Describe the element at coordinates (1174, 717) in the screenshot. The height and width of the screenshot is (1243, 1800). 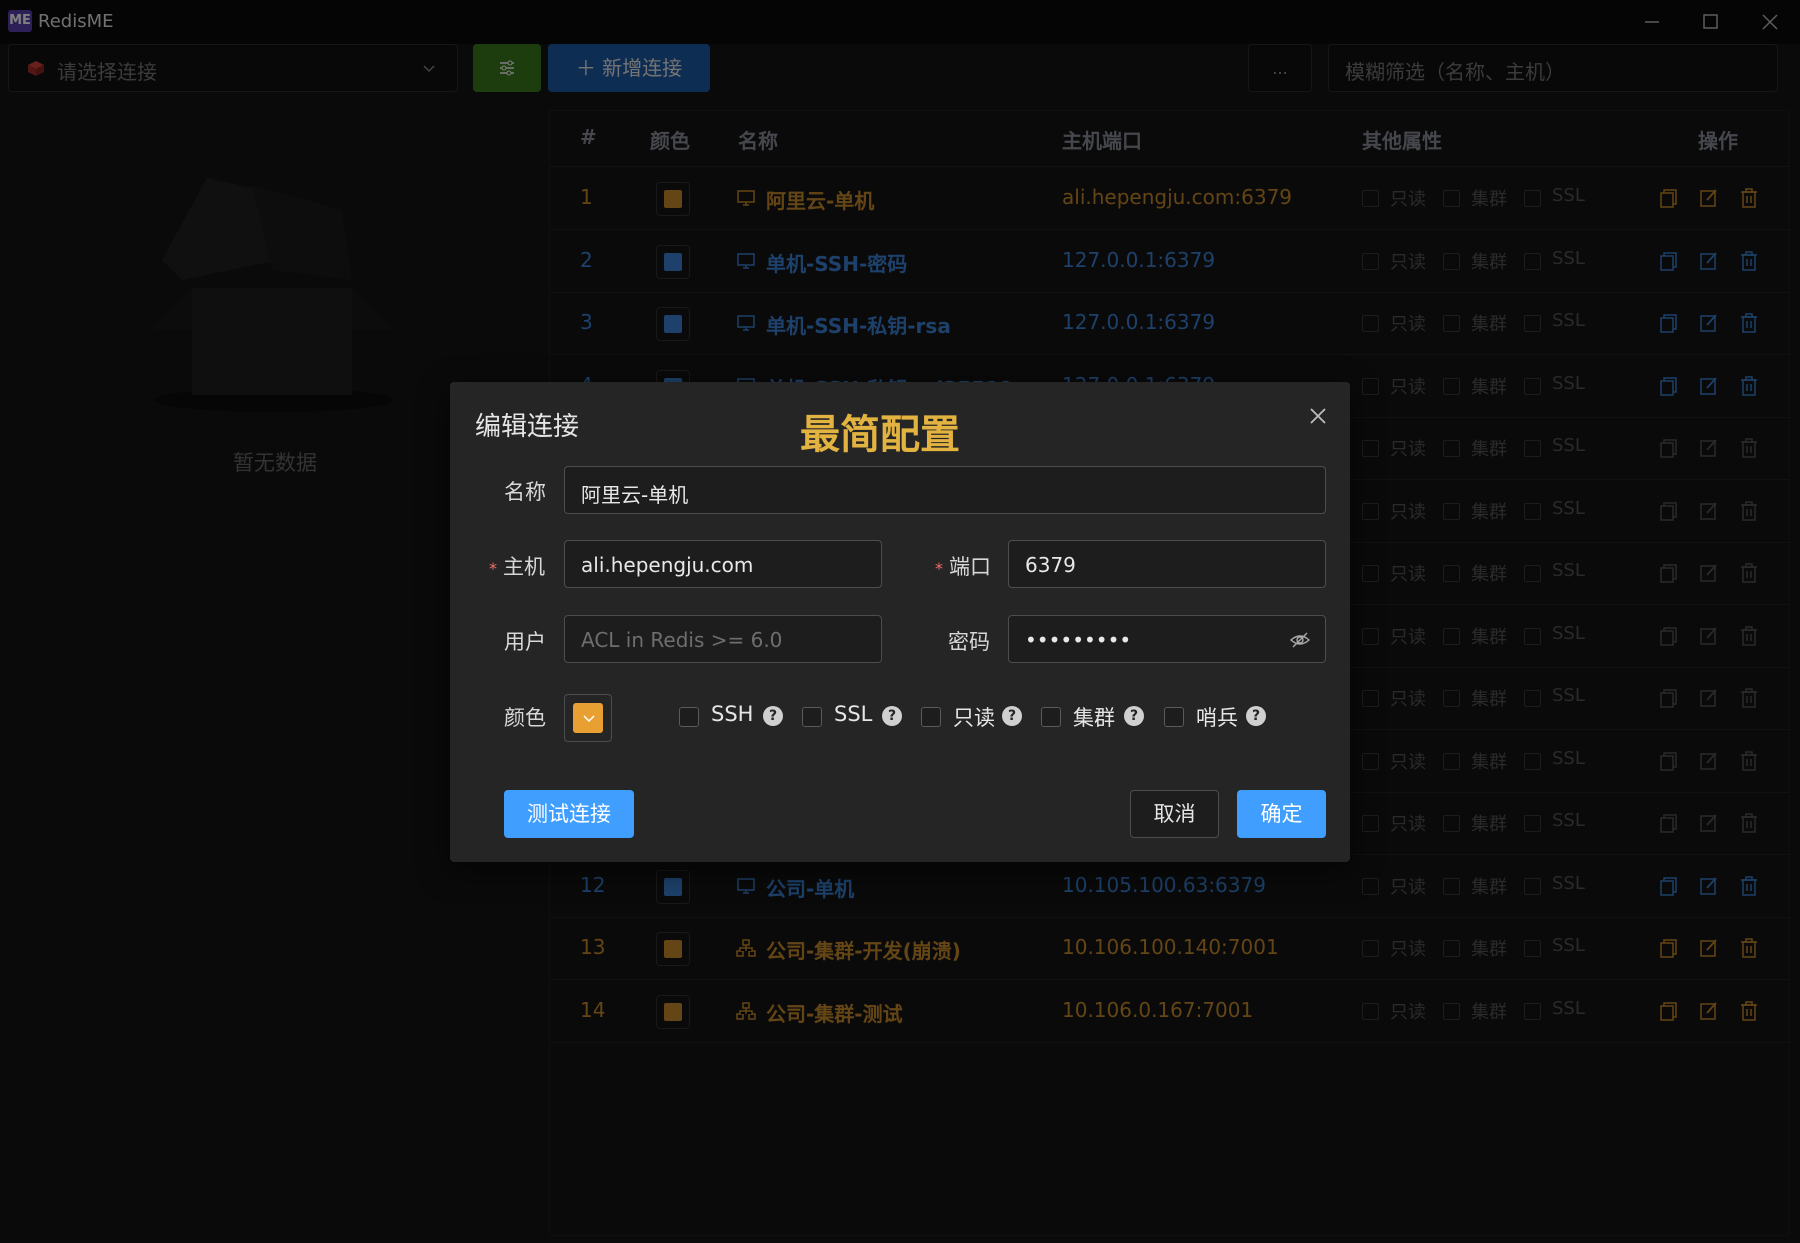
I see `sentinel-checkbox` at that location.